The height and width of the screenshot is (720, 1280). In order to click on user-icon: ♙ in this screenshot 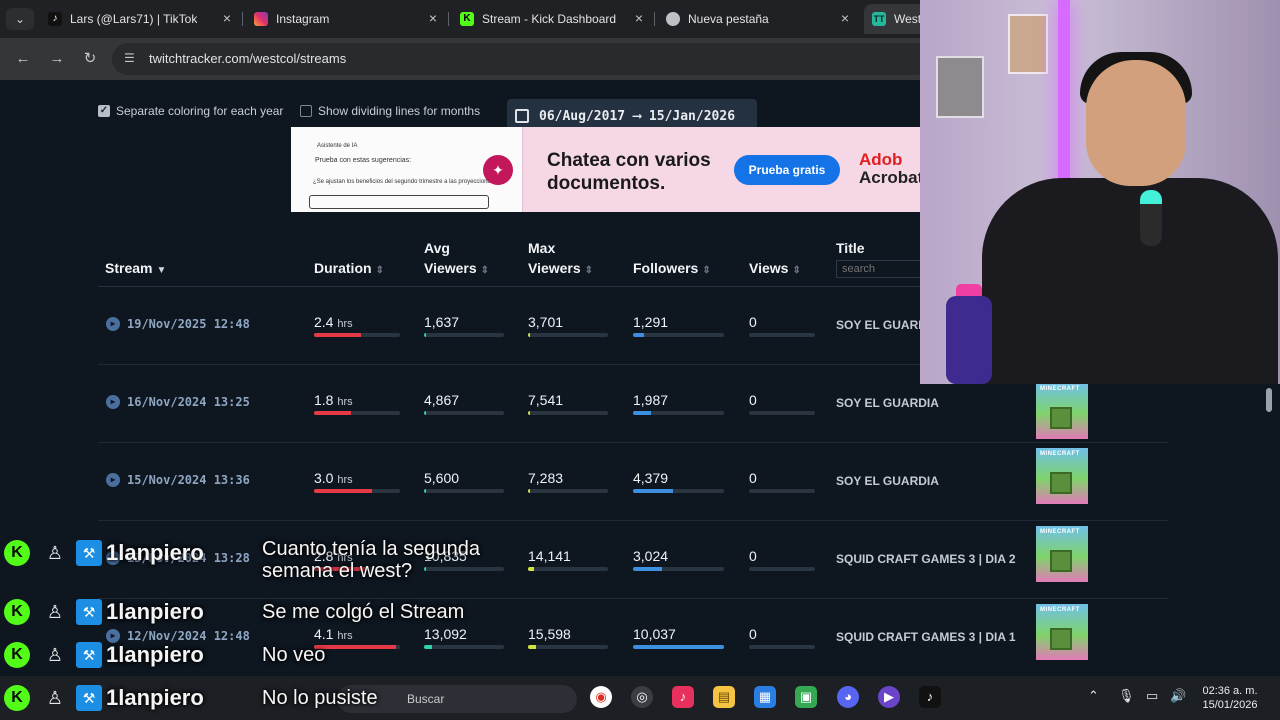, I will do `click(55, 553)`.